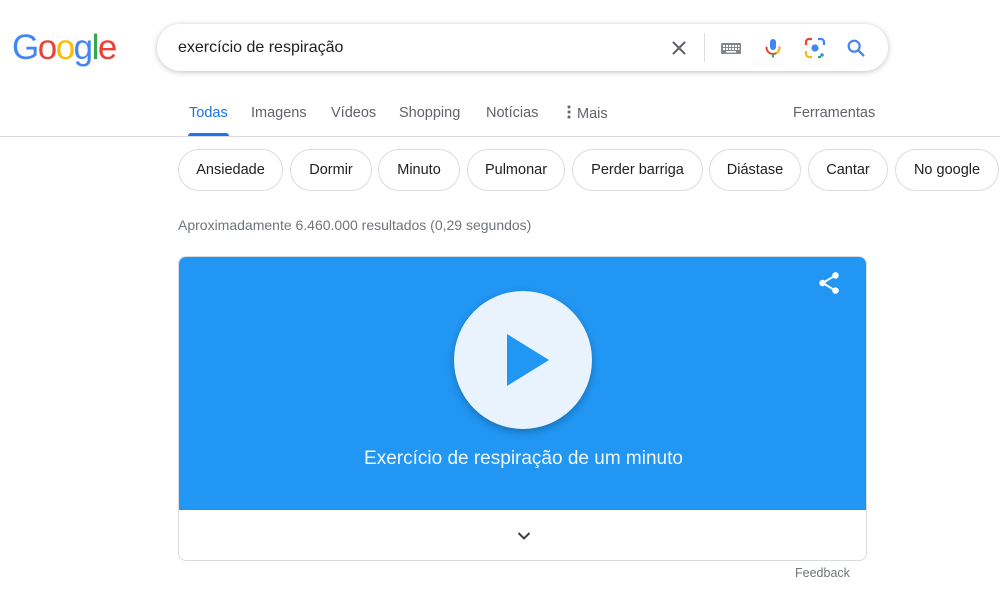  I want to click on chip-label: Ansiedade, so click(230, 170).